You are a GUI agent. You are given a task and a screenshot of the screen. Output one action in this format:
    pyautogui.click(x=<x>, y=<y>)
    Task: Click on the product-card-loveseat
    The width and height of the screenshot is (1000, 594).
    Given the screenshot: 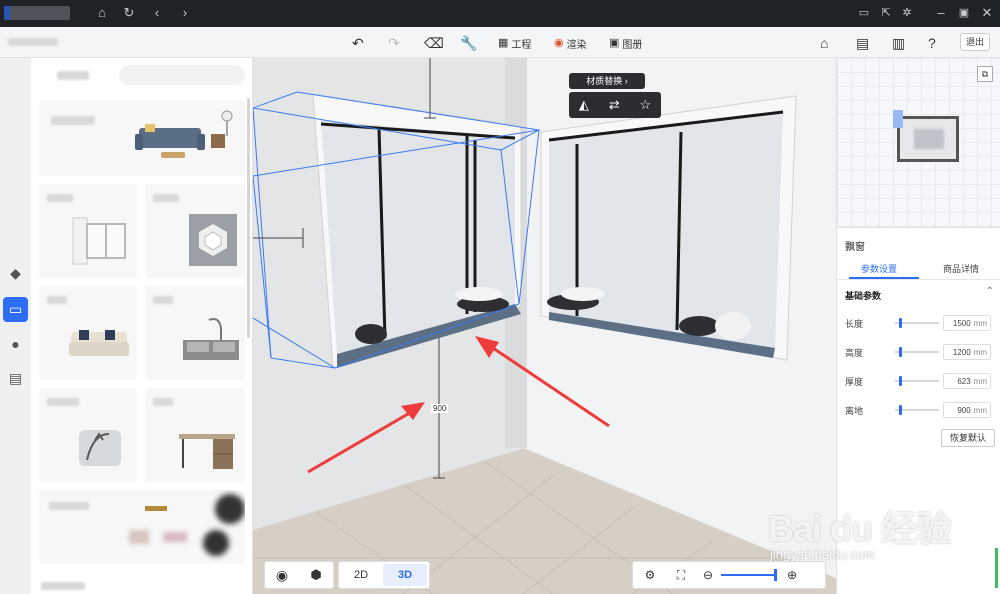 What is the action you would take?
    pyautogui.click(x=88, y=333)
    